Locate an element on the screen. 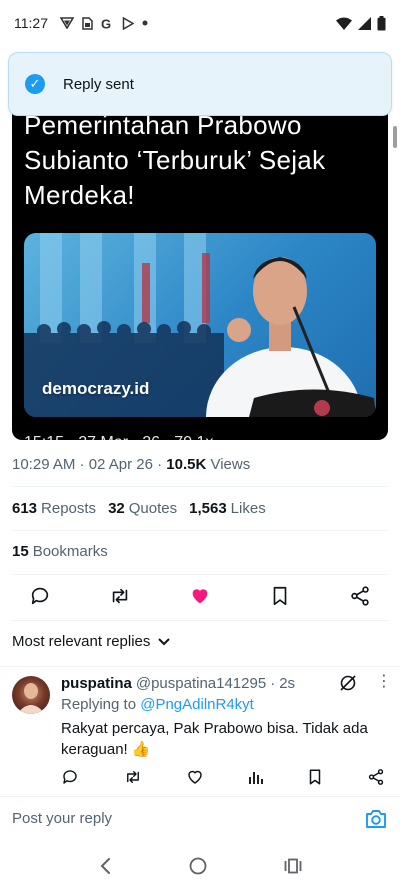 This screenshot has height=889, width=400. reply-button is located at coordinates (40, 596).